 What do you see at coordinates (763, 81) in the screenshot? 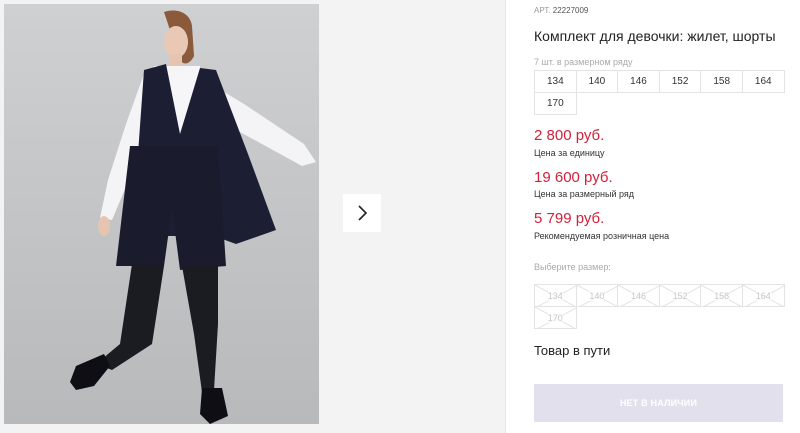
I see `size-range-cell: 164` at bounding box center [763, 81].